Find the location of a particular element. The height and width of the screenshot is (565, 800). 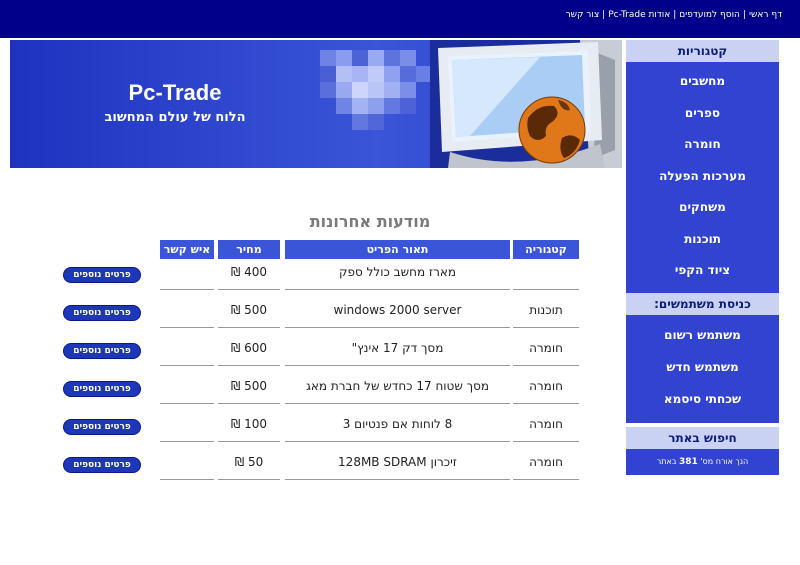

nav-contact-link: צור קשר is located at coordinates (583, 15).